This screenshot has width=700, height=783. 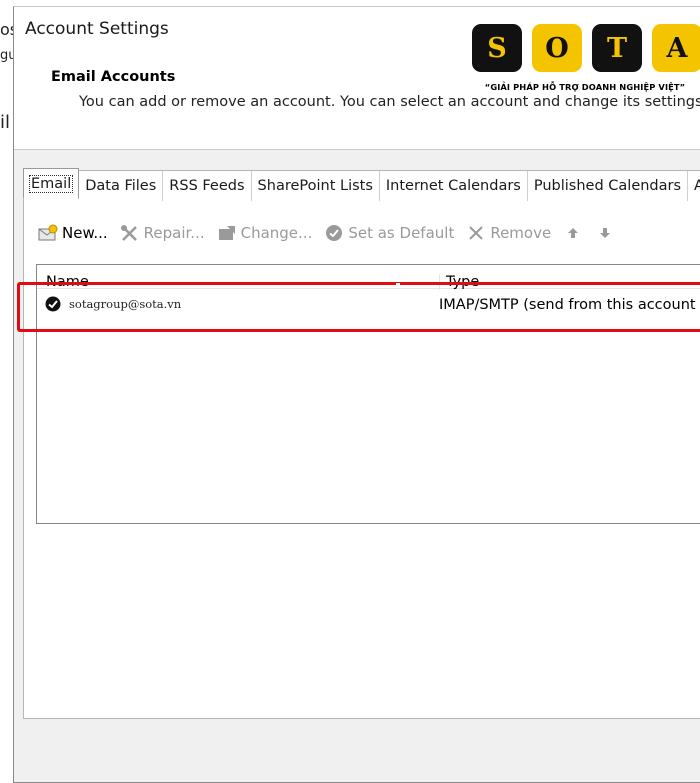 I want to click on logo-letter-o: O, so click(x=557, y=48).